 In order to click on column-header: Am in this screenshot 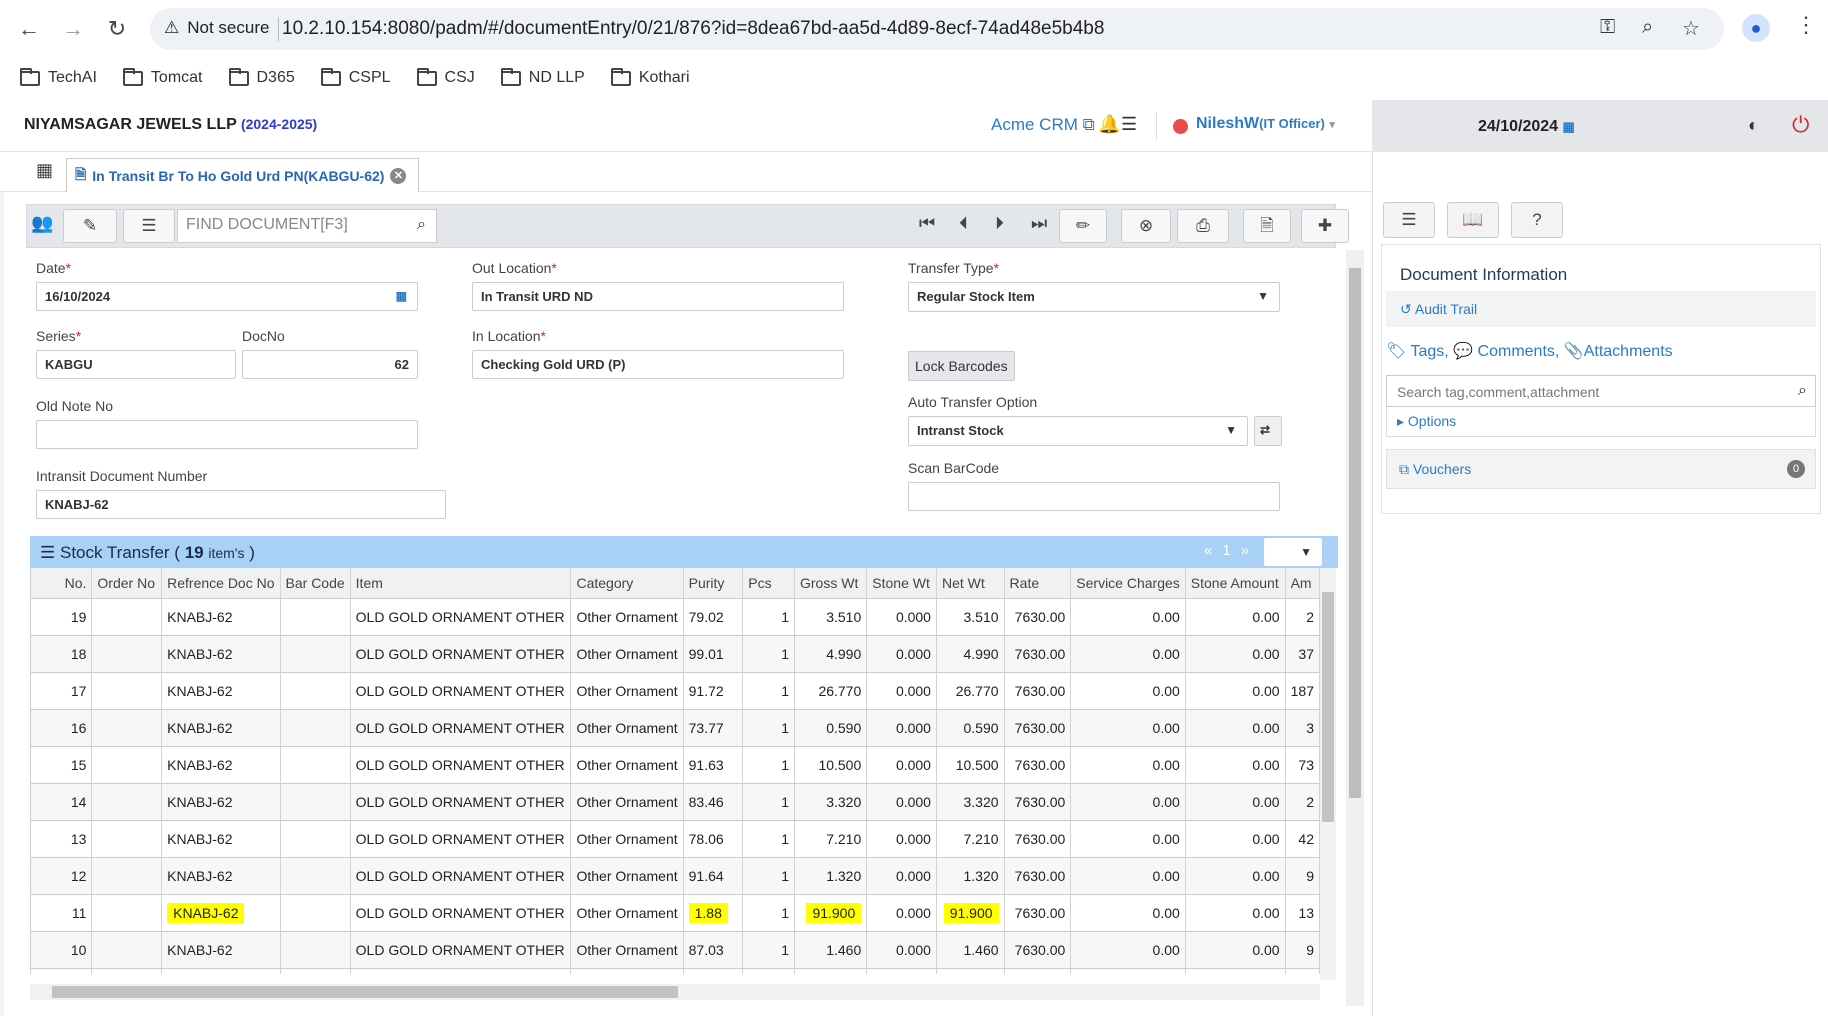, I will do `click(1302, 583)`.